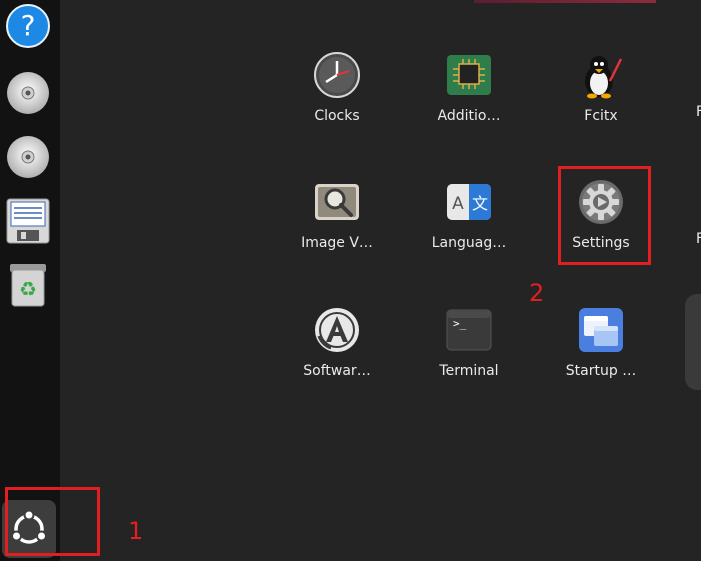 The width and height of the screenshot is (701, 561). I want to click on chip-icon, so click(469, 75).